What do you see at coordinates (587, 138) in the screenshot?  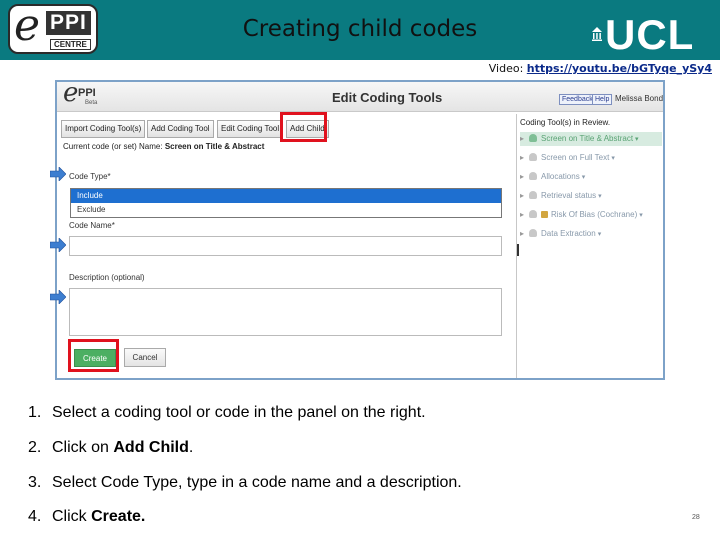 I see `tree-item-label: Screen on Title & Abstract` at bounding box center [587, 138].